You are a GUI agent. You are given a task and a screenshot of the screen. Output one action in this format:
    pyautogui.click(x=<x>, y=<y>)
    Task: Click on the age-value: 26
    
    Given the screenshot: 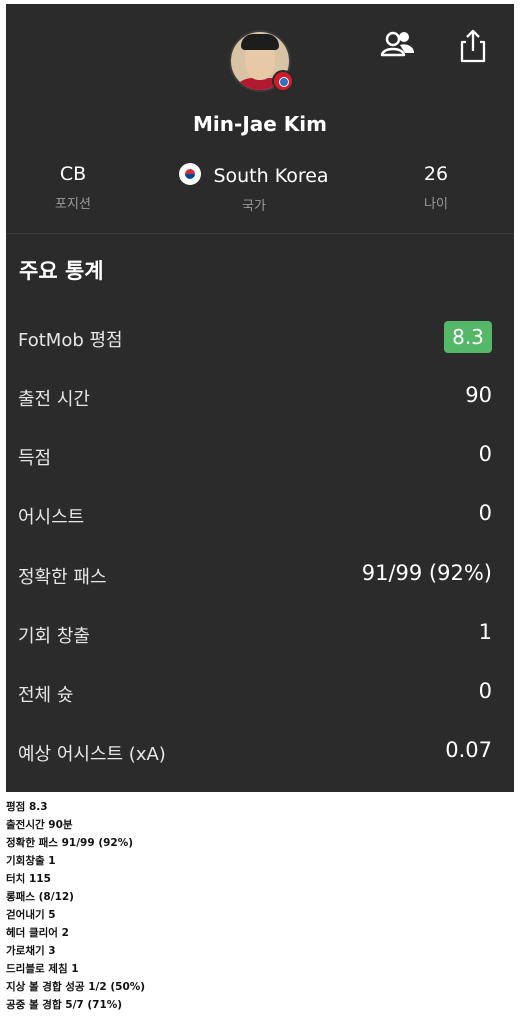 What is the action you would take?
    pyautogui.click(x=436, y=174)
    